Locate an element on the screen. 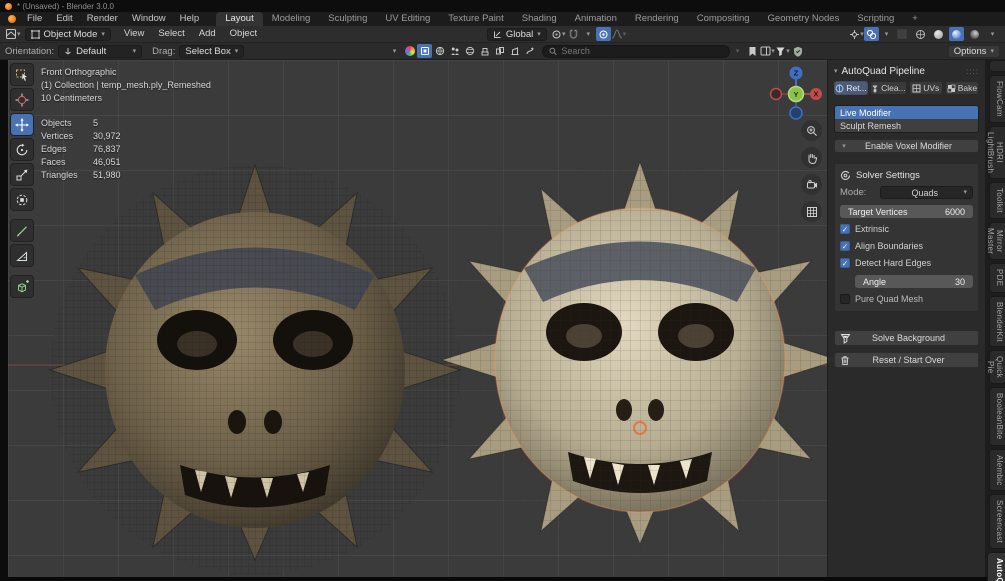 Image resolution: width=1005 pixels, height=581 pixels. menu-render: Render is located at coordinates (102, 19).